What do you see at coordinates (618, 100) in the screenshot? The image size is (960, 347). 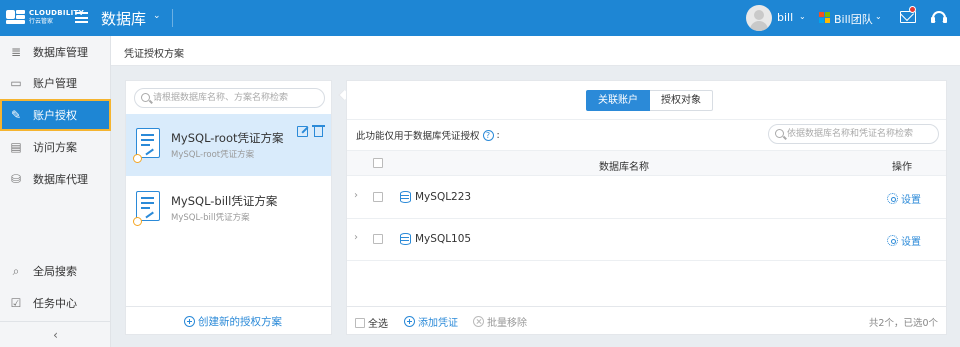 I see `tab-linked-accounts: 关联账户` at bounding box center [618, 100].